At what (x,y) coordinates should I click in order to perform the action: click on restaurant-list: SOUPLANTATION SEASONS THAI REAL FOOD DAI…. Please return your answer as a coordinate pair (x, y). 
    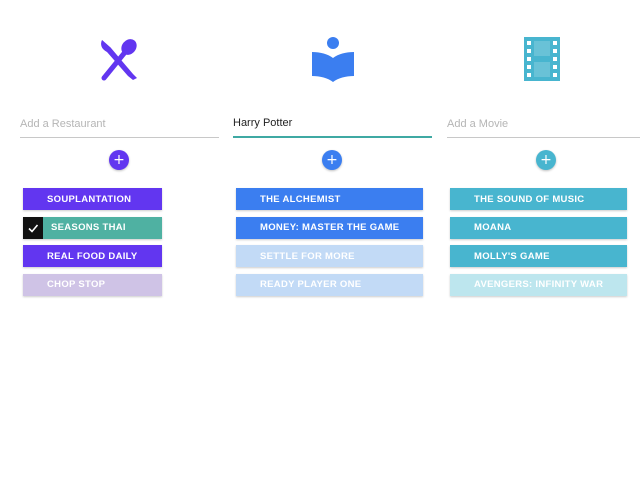
    Looking at the image, I should click on (92, 245).